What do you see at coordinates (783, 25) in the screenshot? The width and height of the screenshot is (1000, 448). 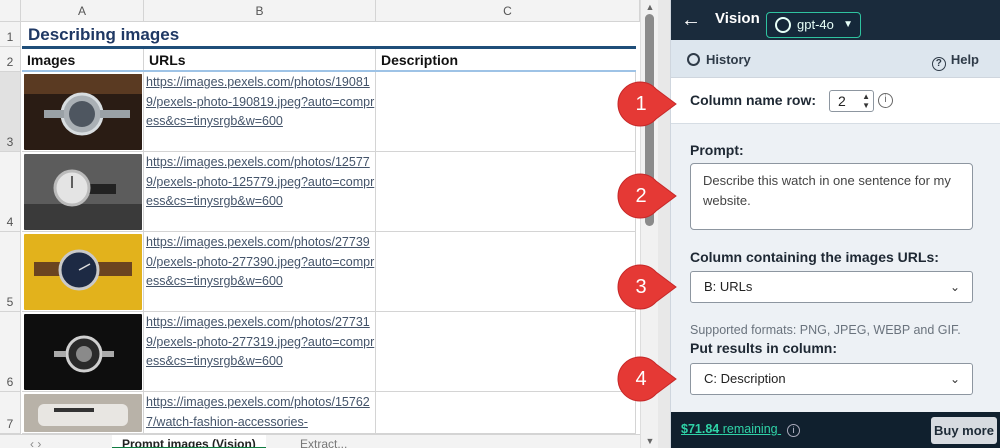 I see `openai-logo-icon` at bounding box center [783, 25].